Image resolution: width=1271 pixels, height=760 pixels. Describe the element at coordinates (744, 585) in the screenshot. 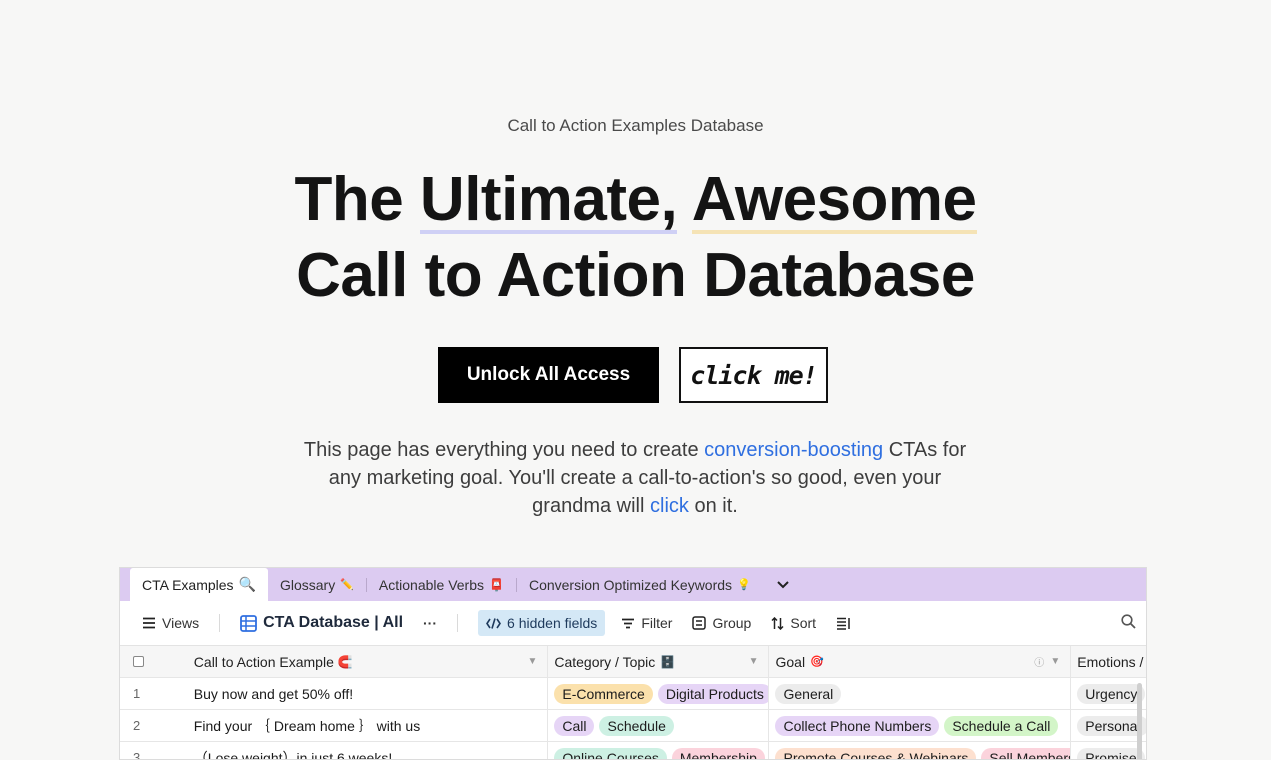

I see `lightbulb-icon: 💡` at that location.